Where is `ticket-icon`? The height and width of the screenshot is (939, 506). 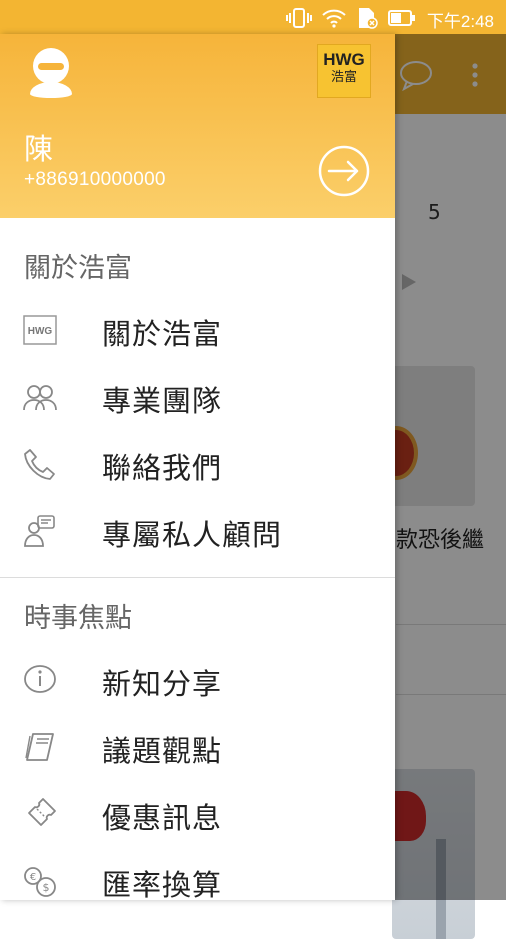
ticket-icon is located at coordinates (40, 814).